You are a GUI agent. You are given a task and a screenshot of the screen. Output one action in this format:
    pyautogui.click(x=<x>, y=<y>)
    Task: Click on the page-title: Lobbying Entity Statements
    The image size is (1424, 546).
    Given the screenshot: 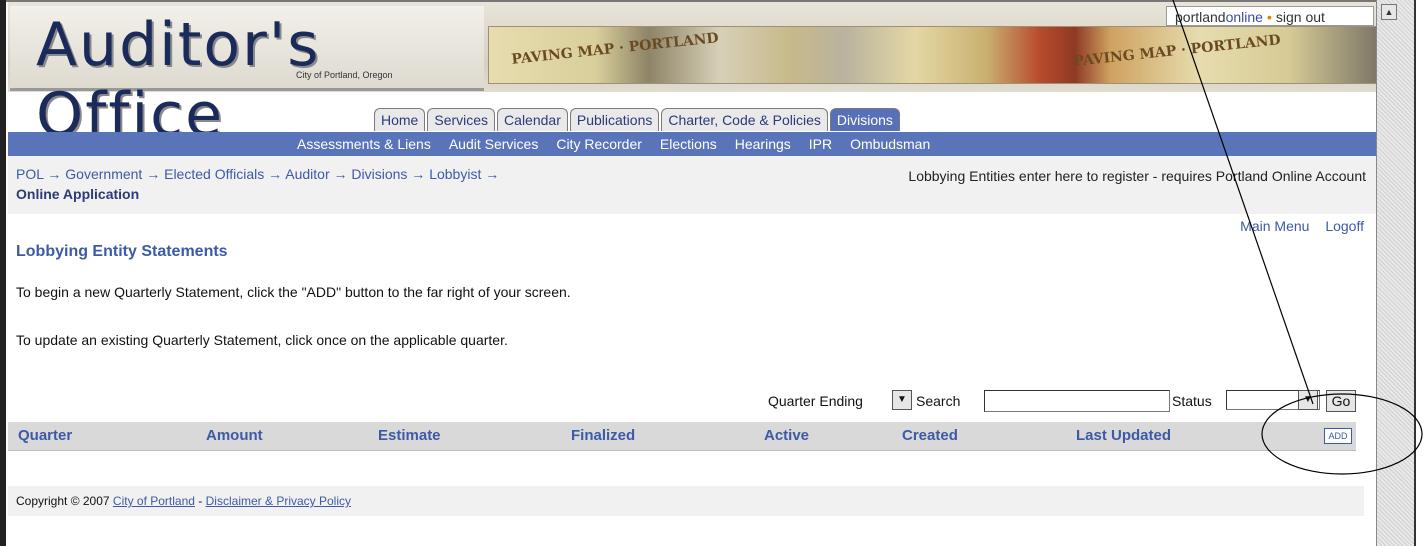 What is the action you would take?
    pyautogui.click(x=122, y=251)
    